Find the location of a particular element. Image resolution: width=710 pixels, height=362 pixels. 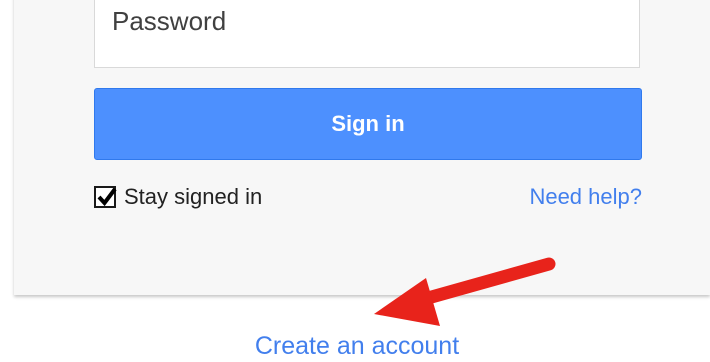

stay-signed-in-row: Stay signed in is located at coordinates (178, 197).